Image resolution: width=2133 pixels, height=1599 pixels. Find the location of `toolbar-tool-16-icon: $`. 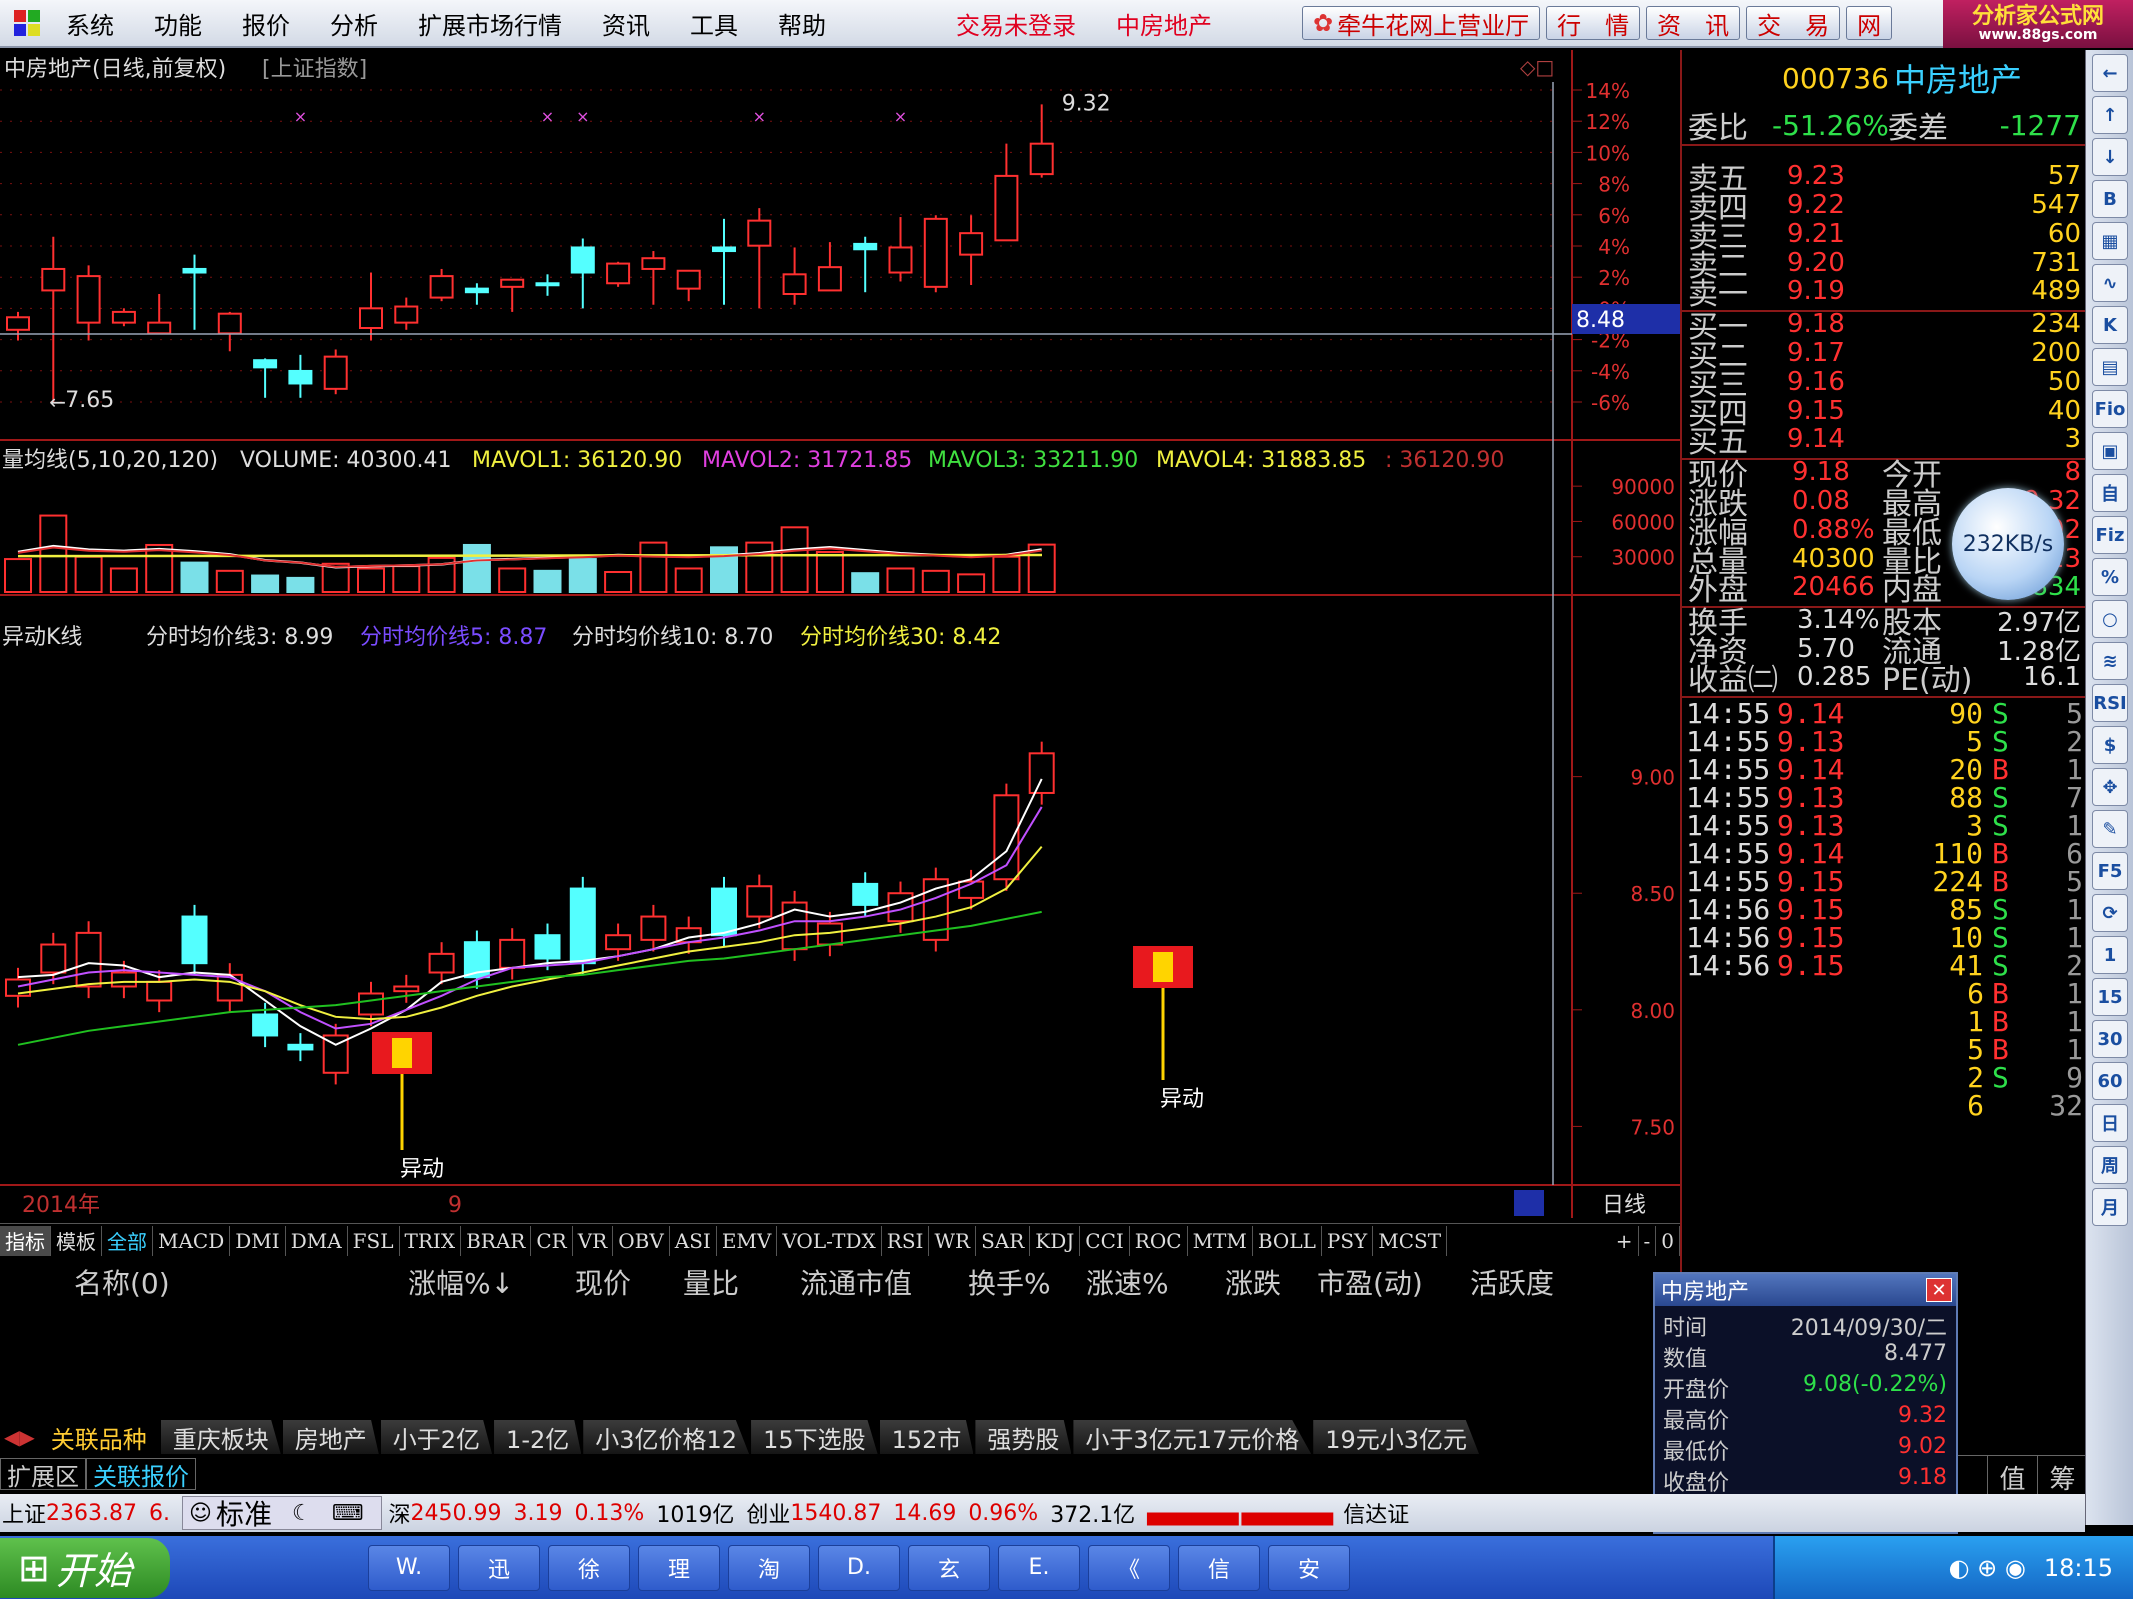

toolbar-tool-16-icon: $ is located at coordinates (2110, 745).